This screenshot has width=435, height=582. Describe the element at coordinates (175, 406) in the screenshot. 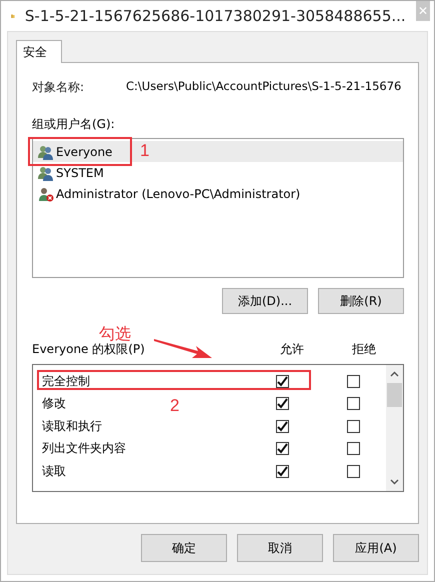

I see `annotation-number: 2` at that location.